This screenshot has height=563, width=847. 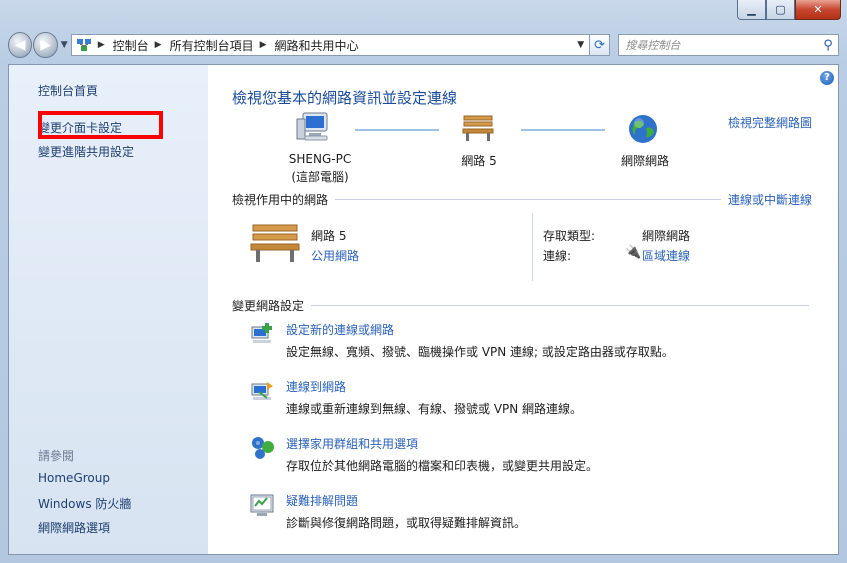 What do you see at coordinates (728, 45) in the screenshot?
I see `search-box: 搜尋控制台 ⚲` at bounding box center [728, 45].